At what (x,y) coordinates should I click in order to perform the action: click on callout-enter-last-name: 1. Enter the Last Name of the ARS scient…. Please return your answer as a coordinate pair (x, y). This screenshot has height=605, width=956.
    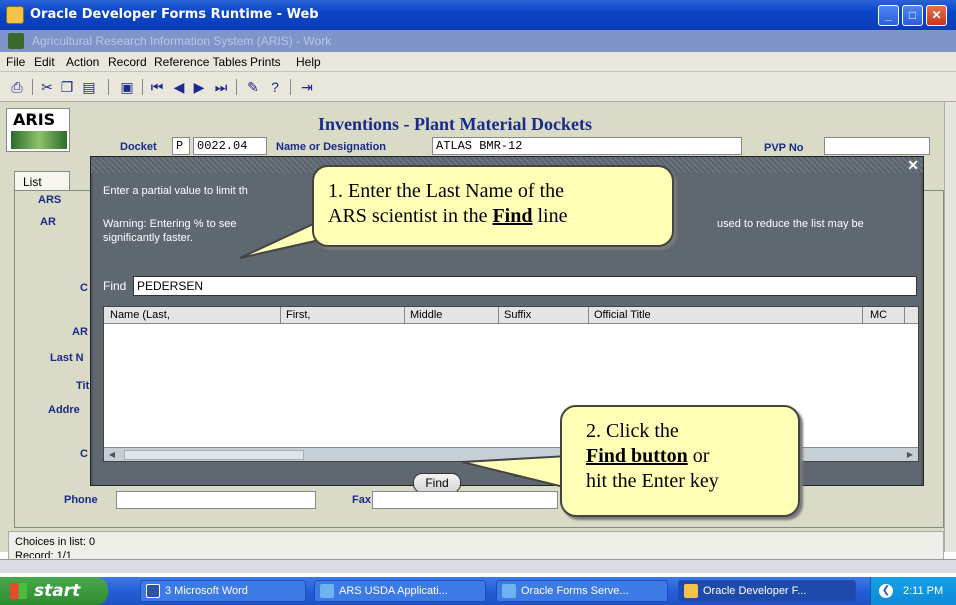
    Looking at the image, I should click on (493, 206).